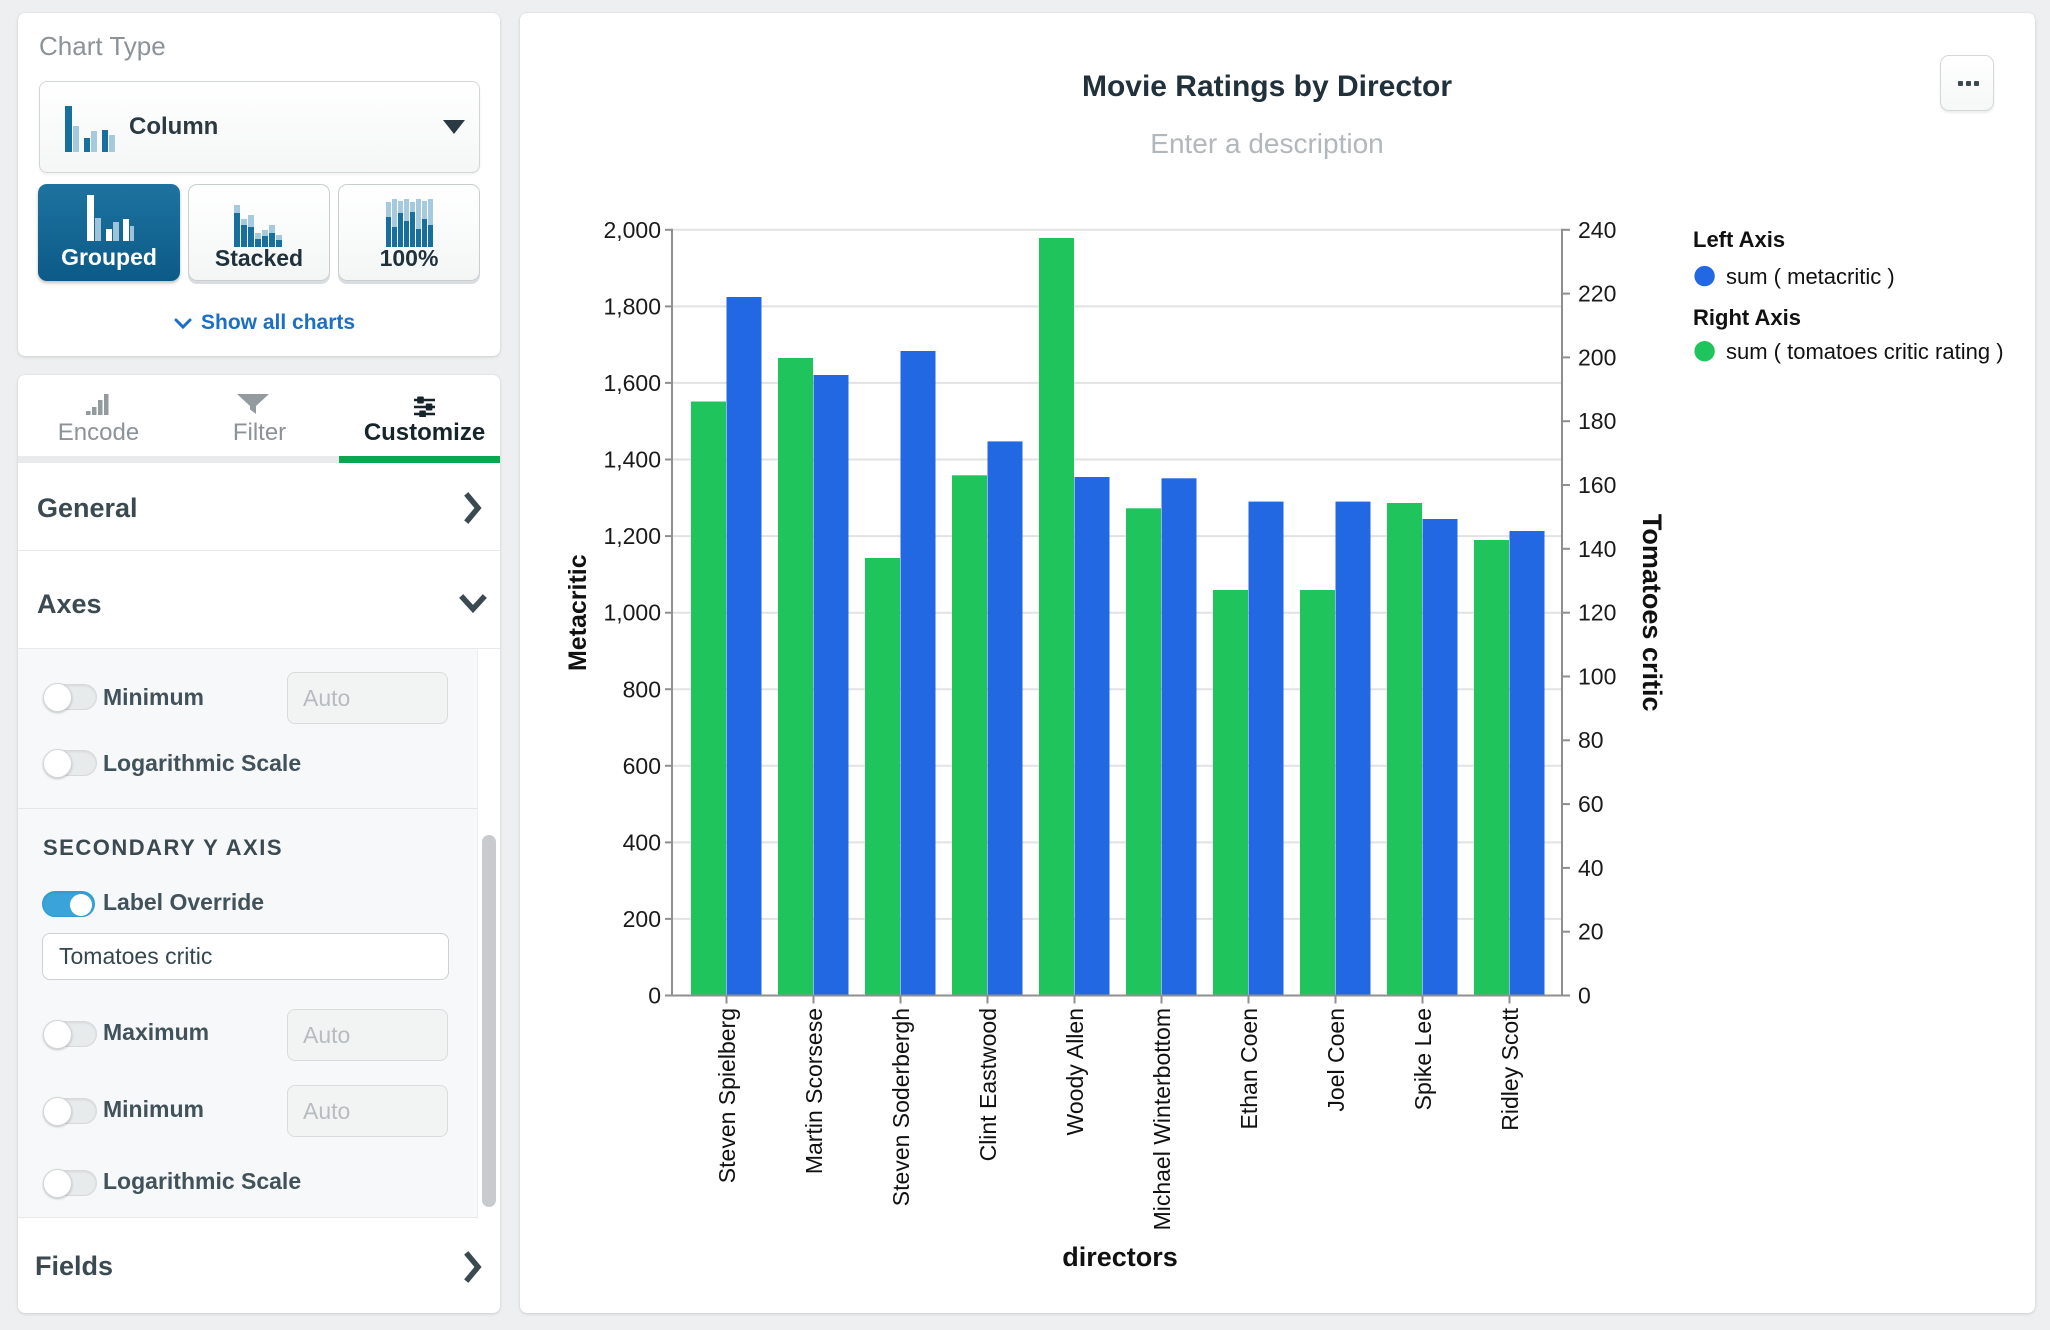  What do you see at coordinates (632, 383) in the screenshot?
I see `svg-text: 1,600` at bounding box center [632, 383].